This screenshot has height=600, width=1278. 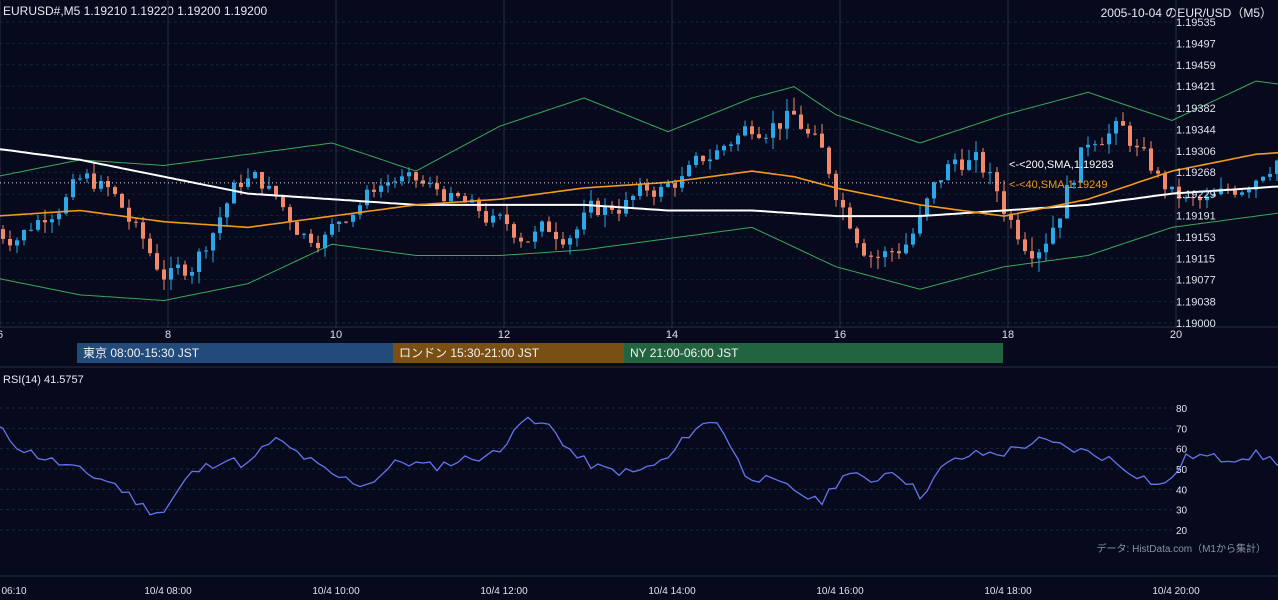 What do you see at coordinates (508, 353) in the screenshot?
I see `session-london: ロンドン 15:30-21:00 JST` at bounding box center [508, 353].